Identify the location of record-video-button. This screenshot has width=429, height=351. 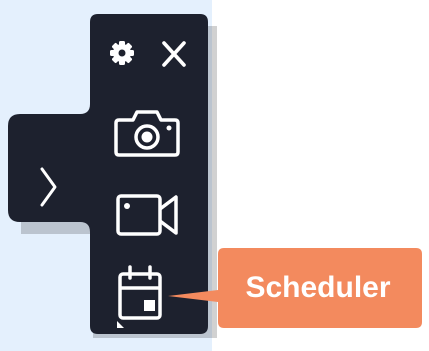
(148, 213).